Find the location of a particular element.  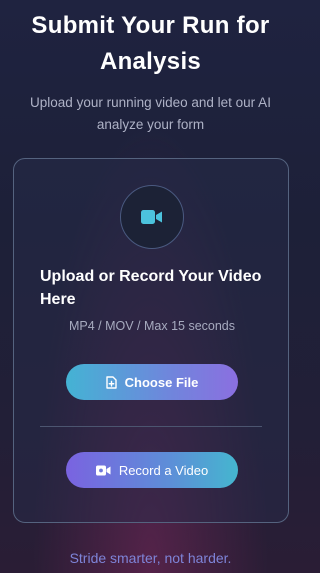

upload-card-title: Upload or Record Your Video Here is located at coordinates (151, 288).